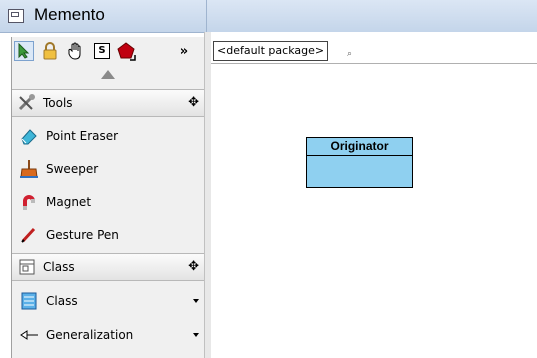 The image size is (537, 358). What do you see at coordinates (29, 301) in the screenshot?
I see `class-icon` at bounding box center [29, 301].